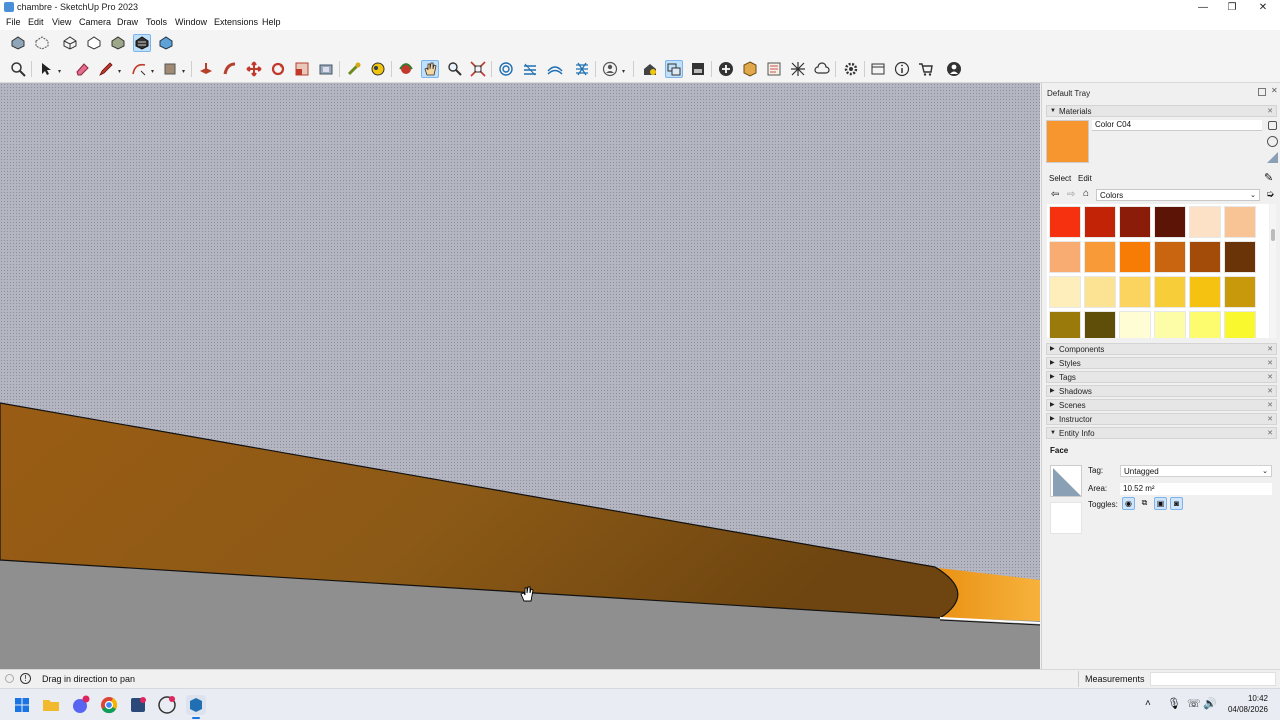 The image size is (1280, 720). I want to click on measurements-input, so click(1213, 679).